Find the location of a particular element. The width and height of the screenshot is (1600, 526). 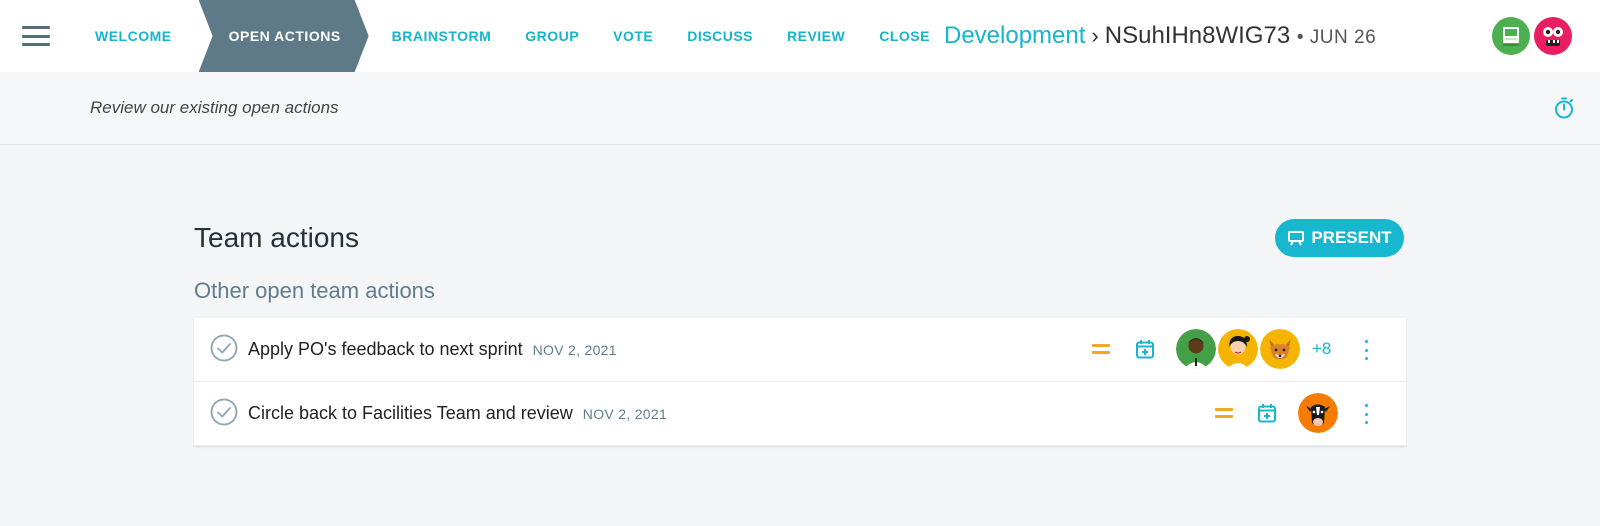

page-title: Team actions is located at coordinates (276, 237).